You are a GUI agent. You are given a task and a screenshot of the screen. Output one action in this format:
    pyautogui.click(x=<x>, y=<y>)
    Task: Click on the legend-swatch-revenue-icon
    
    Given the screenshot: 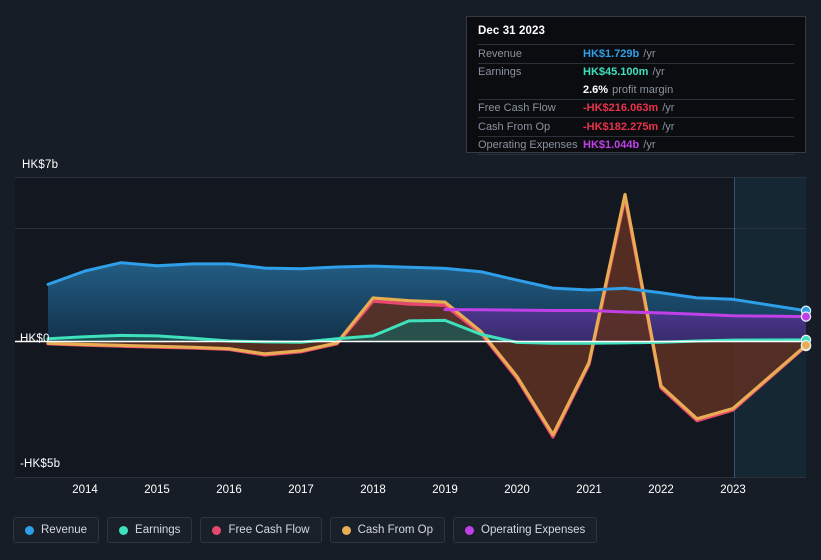 What is the action you would take?
    pyautogui.click(x=29, y=530)
    